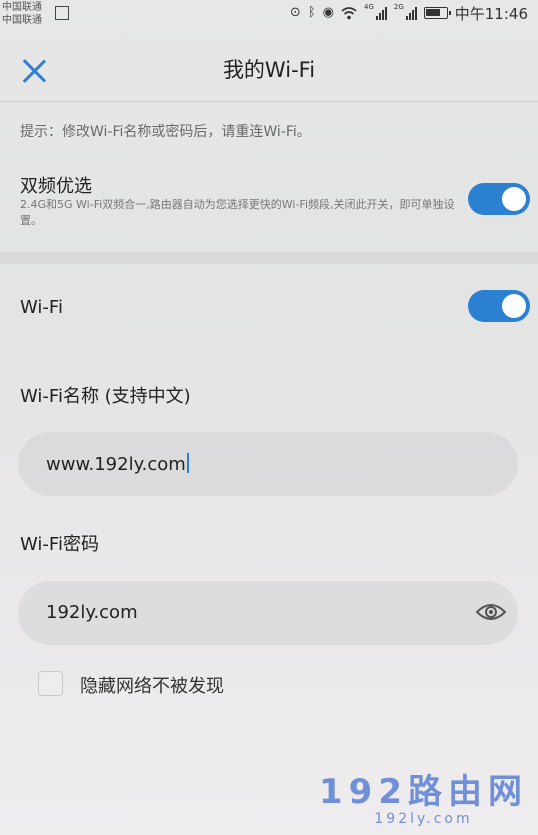  Describe the element at coordinates (105, 396) in the screenshot. I see `wifi-name-label: Wi-Fi名称 (支持中文)` at that location.